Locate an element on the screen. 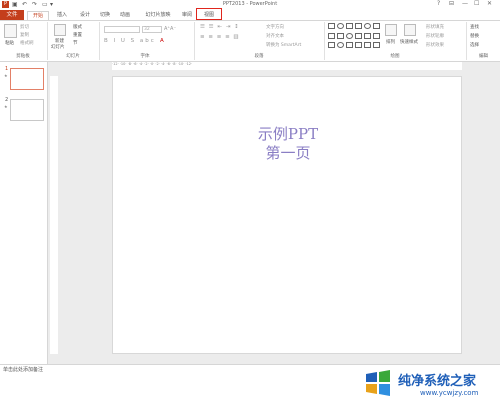  ribbon-options-icon: ⊟ is located at coordinates (451, 3).